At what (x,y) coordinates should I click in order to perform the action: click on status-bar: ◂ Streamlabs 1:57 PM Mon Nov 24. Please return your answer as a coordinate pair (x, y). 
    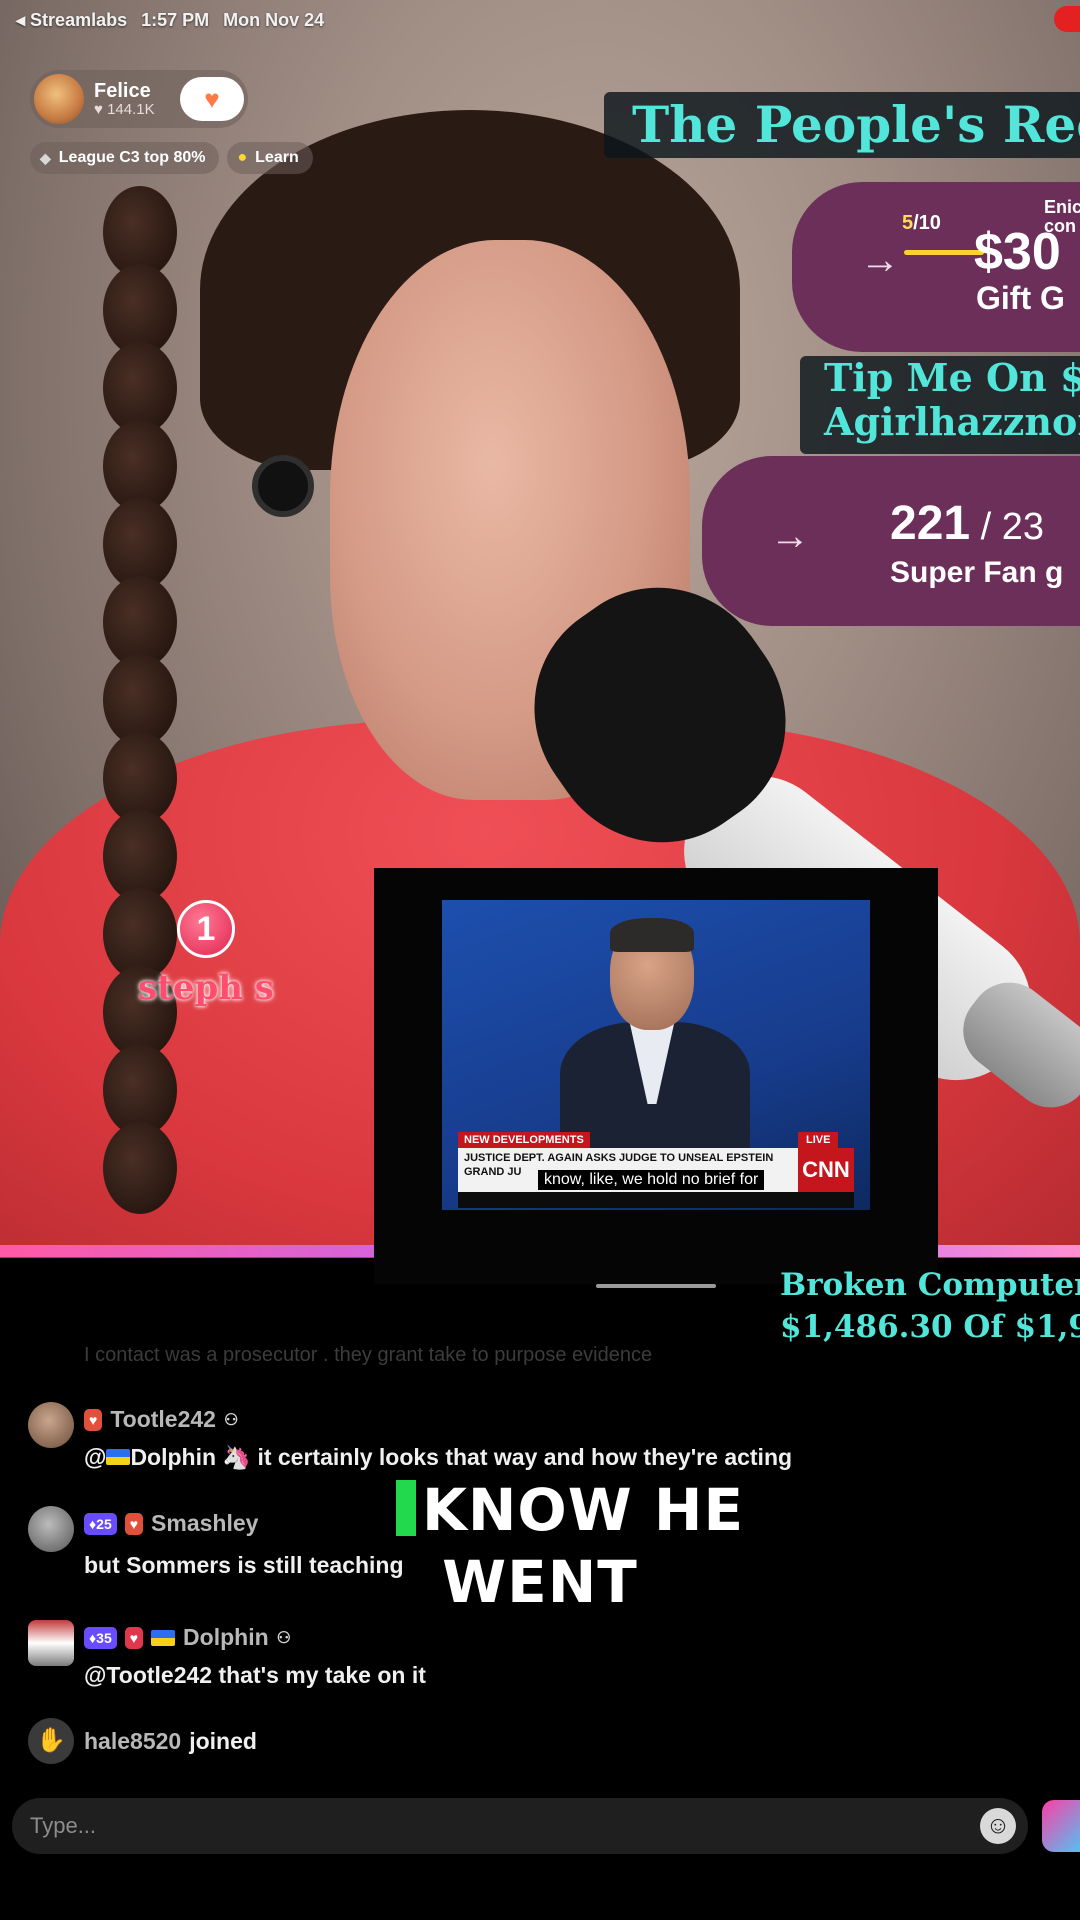
    Looking at the image, I should click on (540, 20).